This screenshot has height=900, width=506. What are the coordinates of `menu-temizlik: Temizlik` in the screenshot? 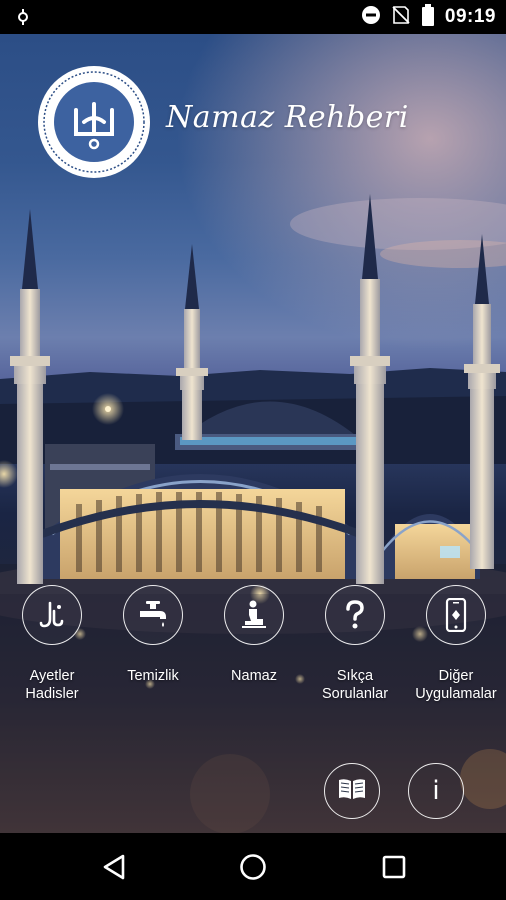 It's located at (153, 635).